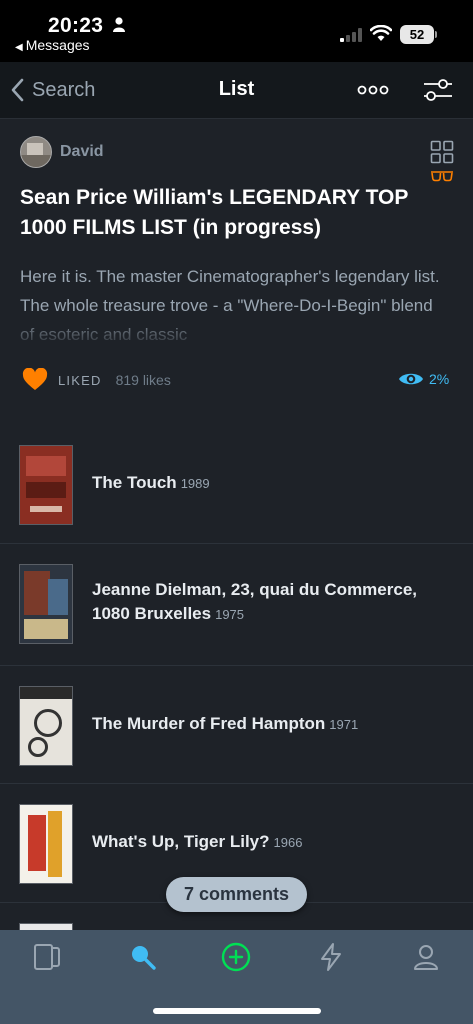 The width and height of the screenshot is (473, 1024). I want to click on battery-indicator: 52, so click(417, 34).